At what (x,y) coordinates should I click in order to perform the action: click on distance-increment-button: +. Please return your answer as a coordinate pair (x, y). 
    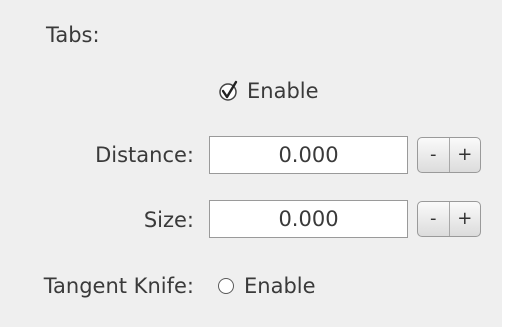
    Looking at the image, I should click on (464, 155).